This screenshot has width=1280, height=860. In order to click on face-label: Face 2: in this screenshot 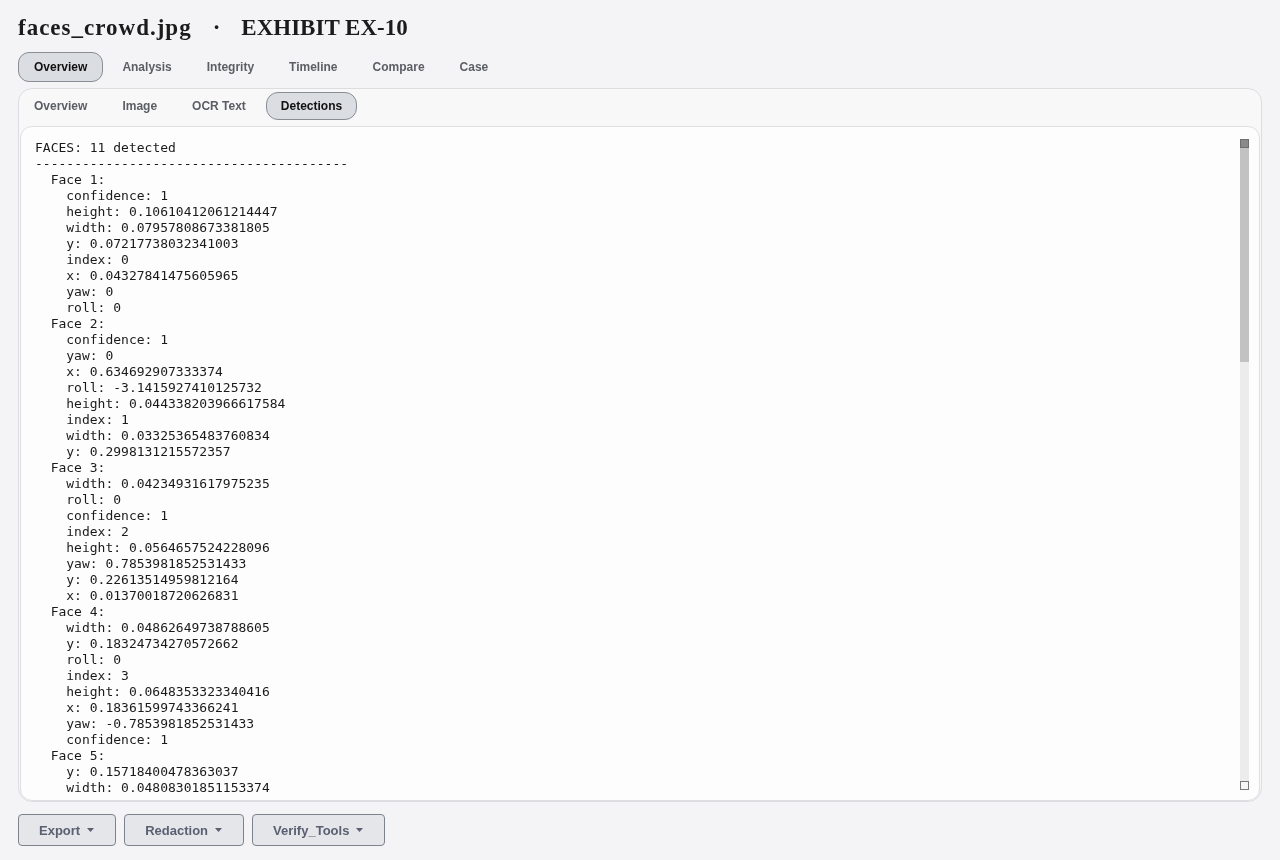, I will do `click(78, 324)`.